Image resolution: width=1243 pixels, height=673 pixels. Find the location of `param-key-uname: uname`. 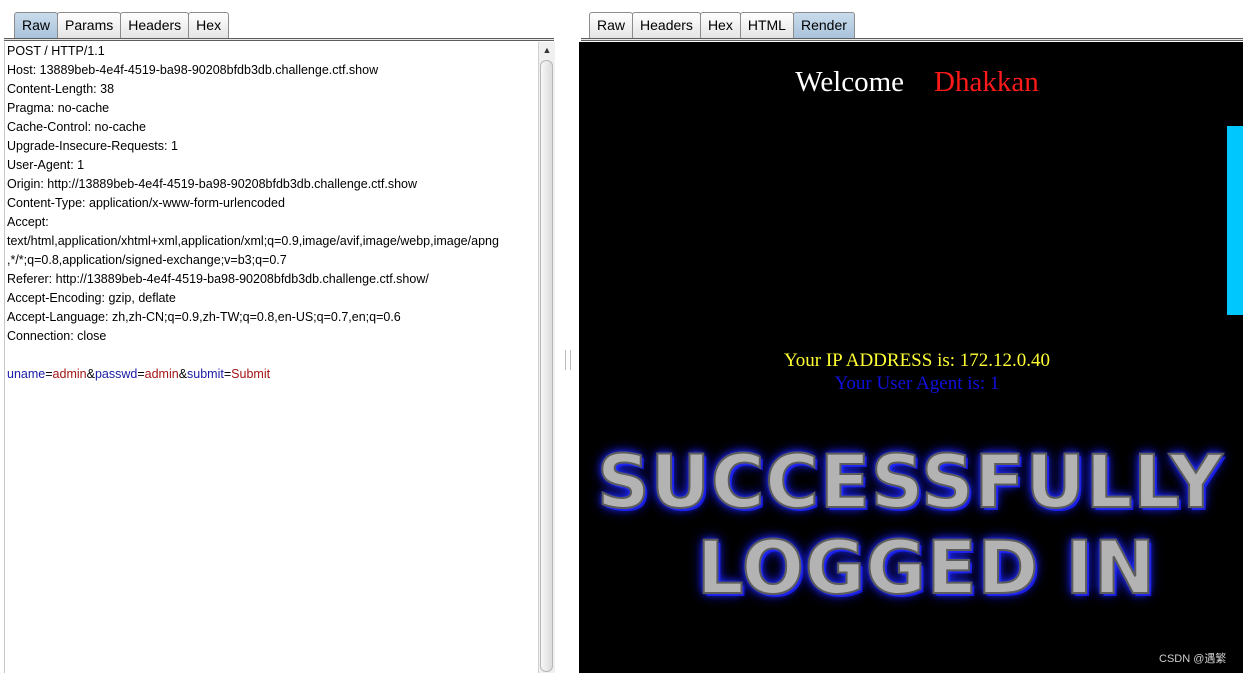

param-key-uname: uname is located at coordinates (26, 374).